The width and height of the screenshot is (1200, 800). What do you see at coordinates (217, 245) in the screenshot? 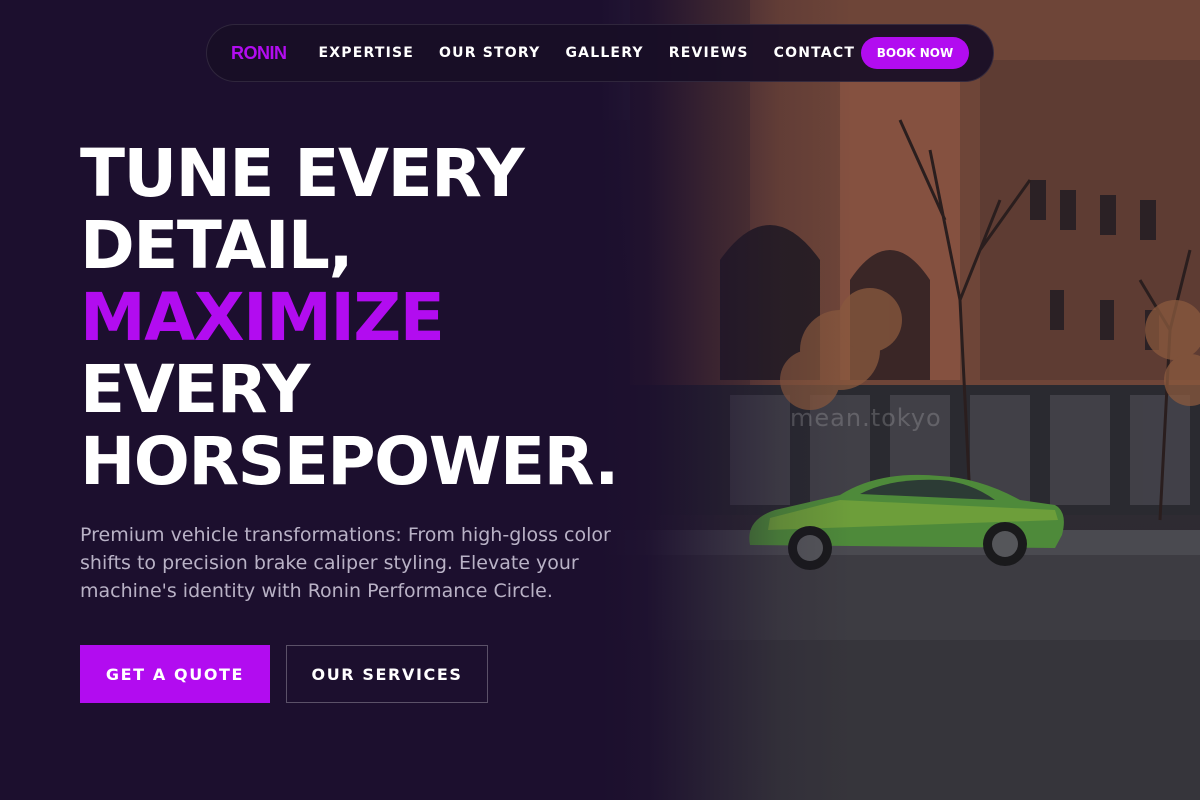
I see `headline-line-2: DETAIL,` at bounding box center [217, 245].